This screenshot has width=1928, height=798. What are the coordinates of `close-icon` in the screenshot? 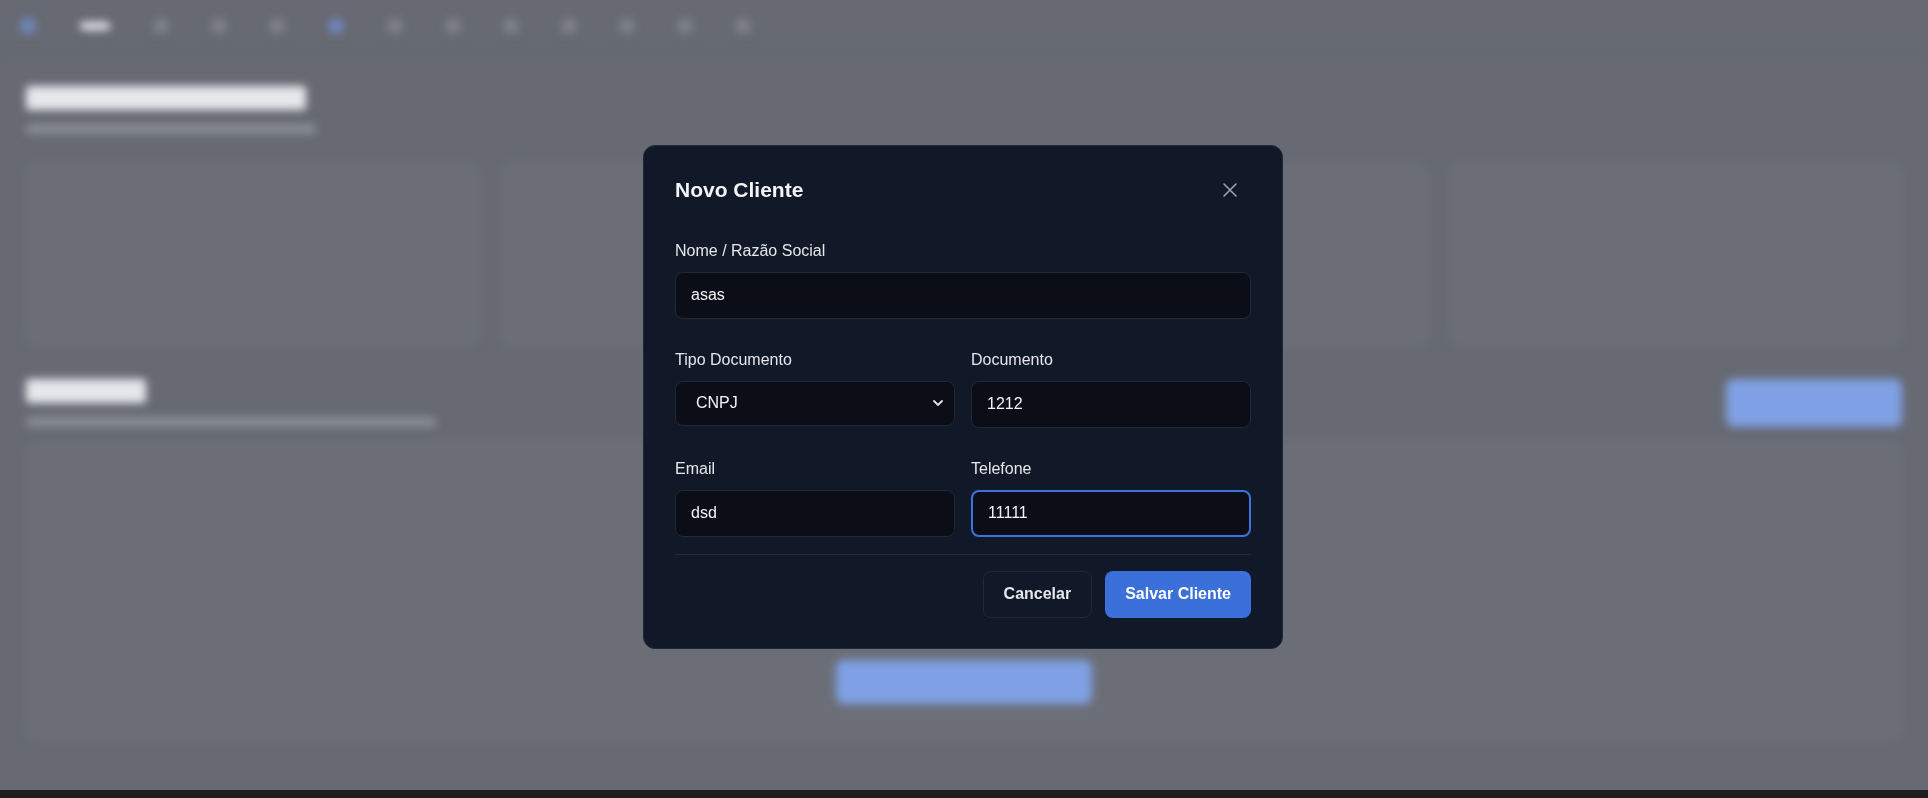 It's located at (1230, 189).